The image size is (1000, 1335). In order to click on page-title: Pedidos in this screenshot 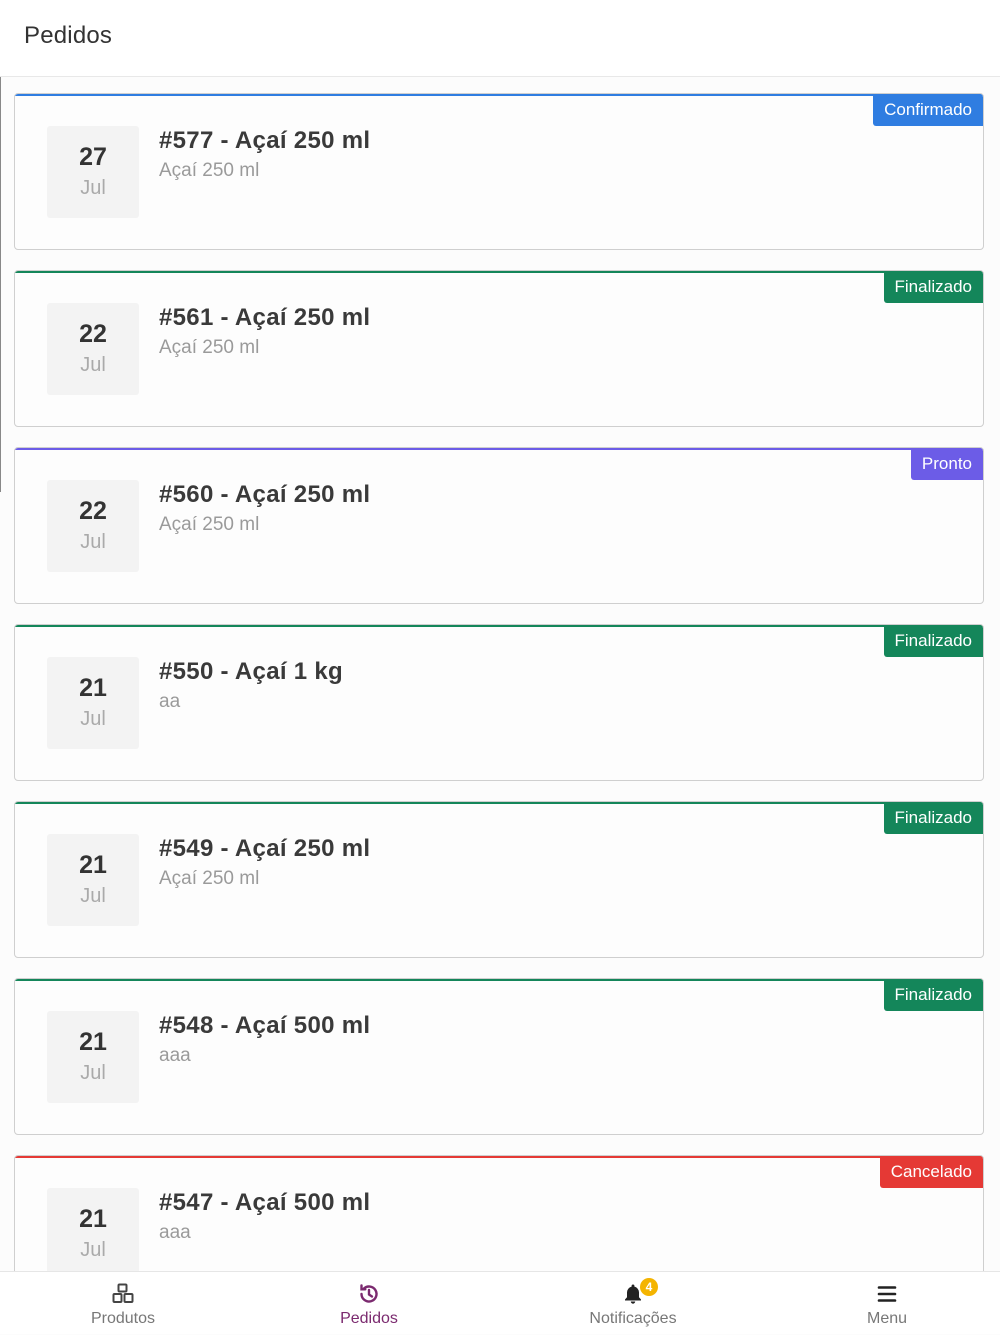, I will do `click(68, 35)`.